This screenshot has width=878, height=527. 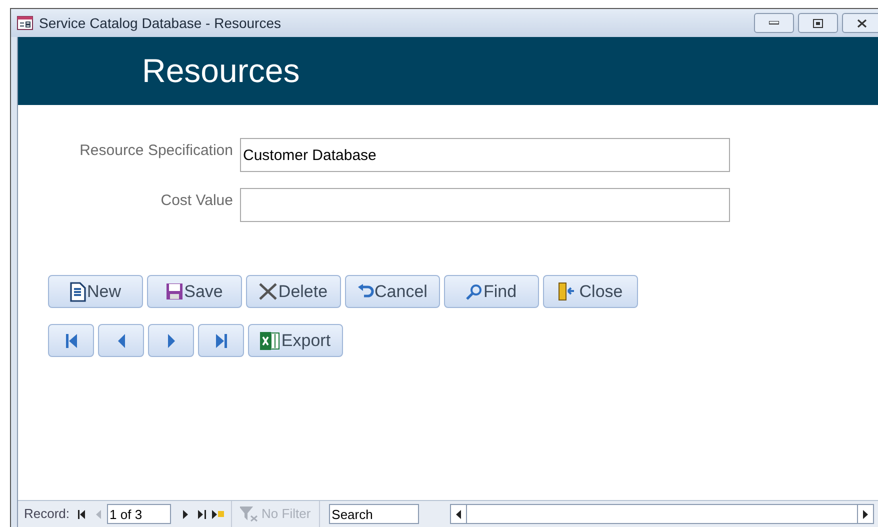 What do you see at coordinates (160, 23) in the screenshot?
I see `window-title: Service Catalog Database - Resources` at bounding box center [160, 23].